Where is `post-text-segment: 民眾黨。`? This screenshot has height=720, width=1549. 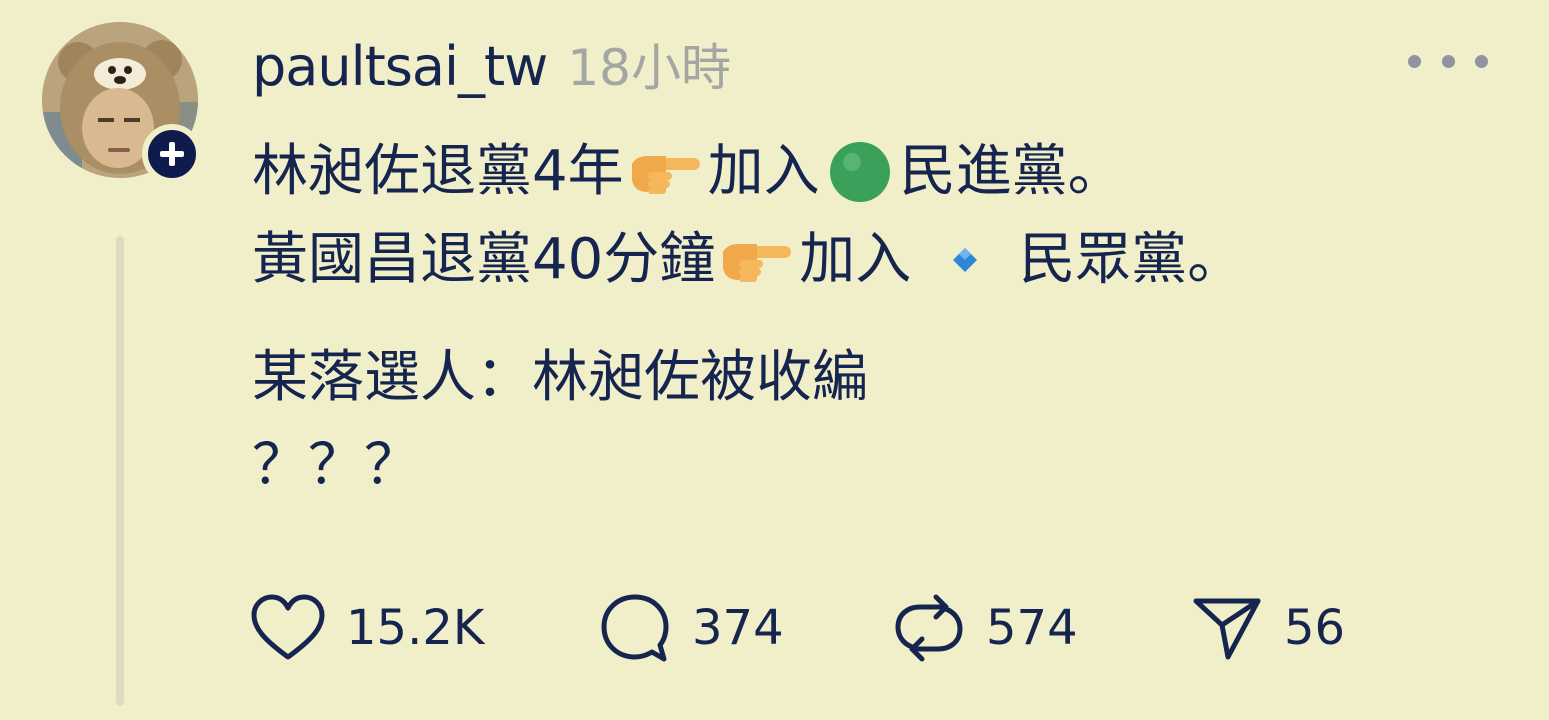 post-text-segment: 民眾黨。 is located at coordinates (1131, 259).